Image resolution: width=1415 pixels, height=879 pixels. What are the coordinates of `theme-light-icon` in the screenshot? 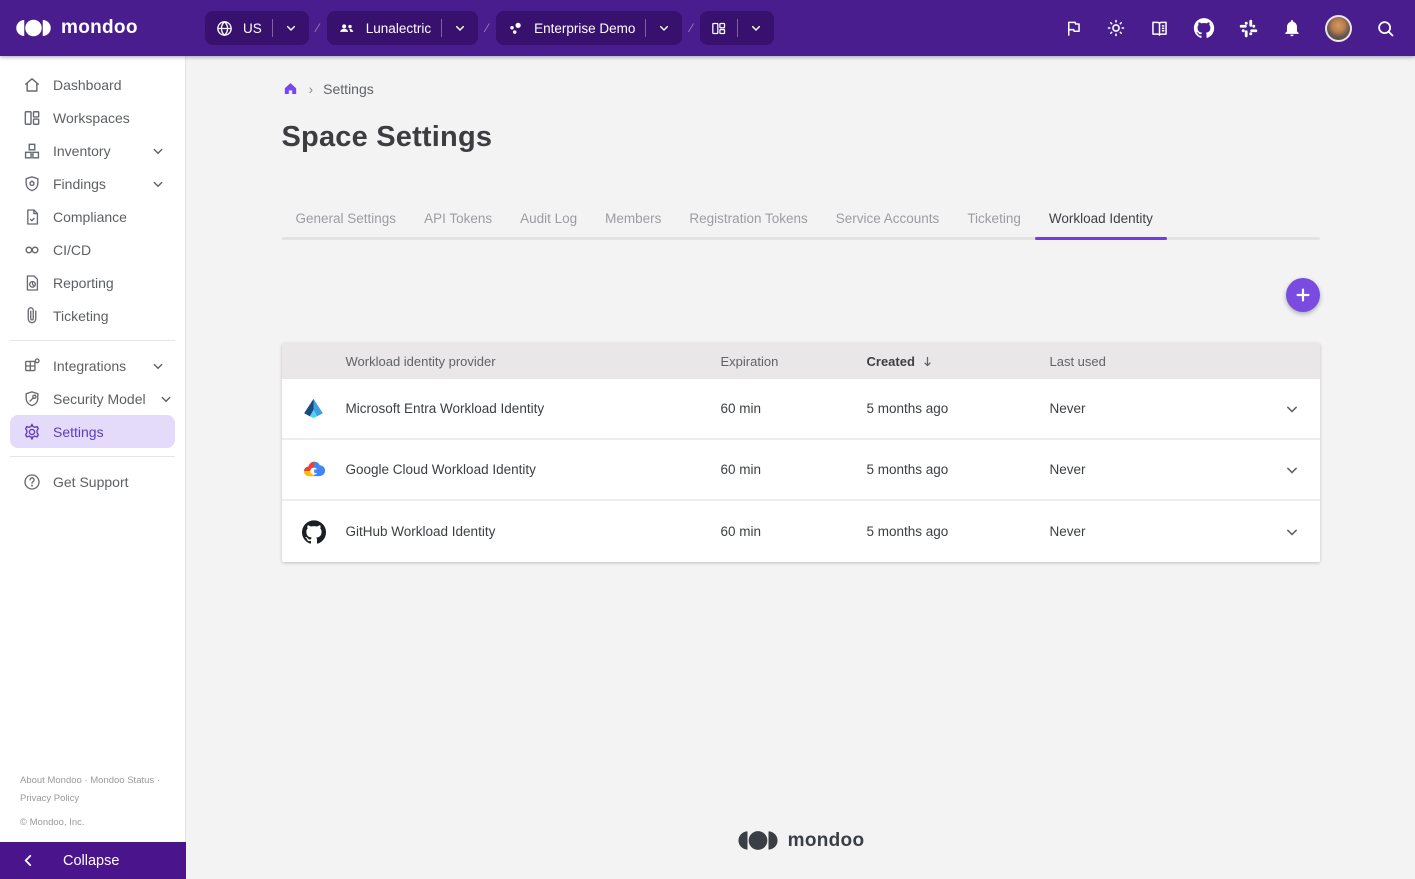 It's located at (1116, 28).